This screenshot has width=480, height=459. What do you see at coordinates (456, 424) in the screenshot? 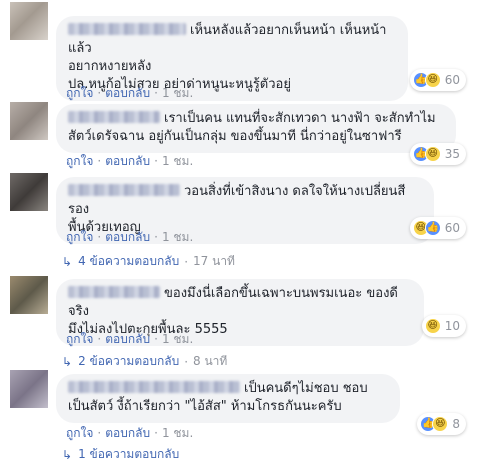
I see `reaction-count: 8` at bounding box center [456, 424].